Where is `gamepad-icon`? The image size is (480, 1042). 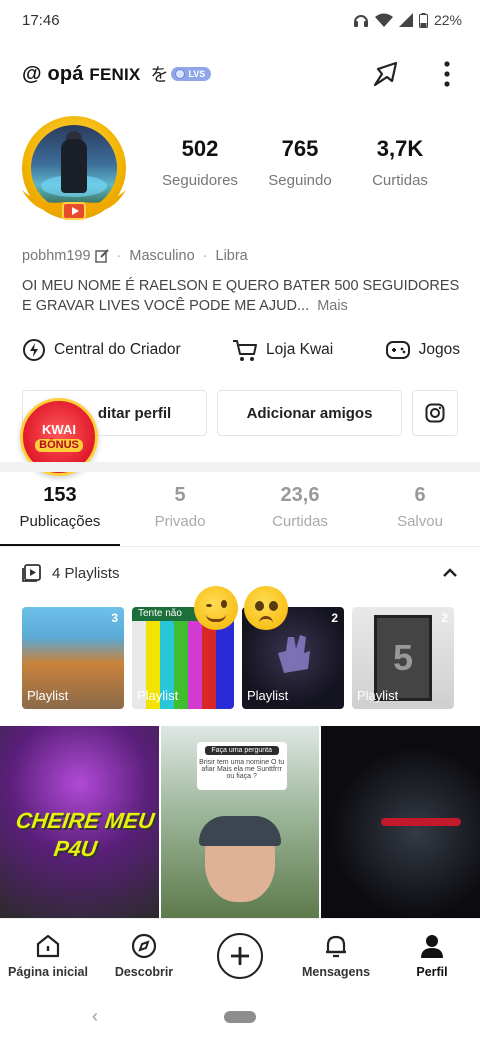 gamepad-icon is located at coordinates (397, 350).